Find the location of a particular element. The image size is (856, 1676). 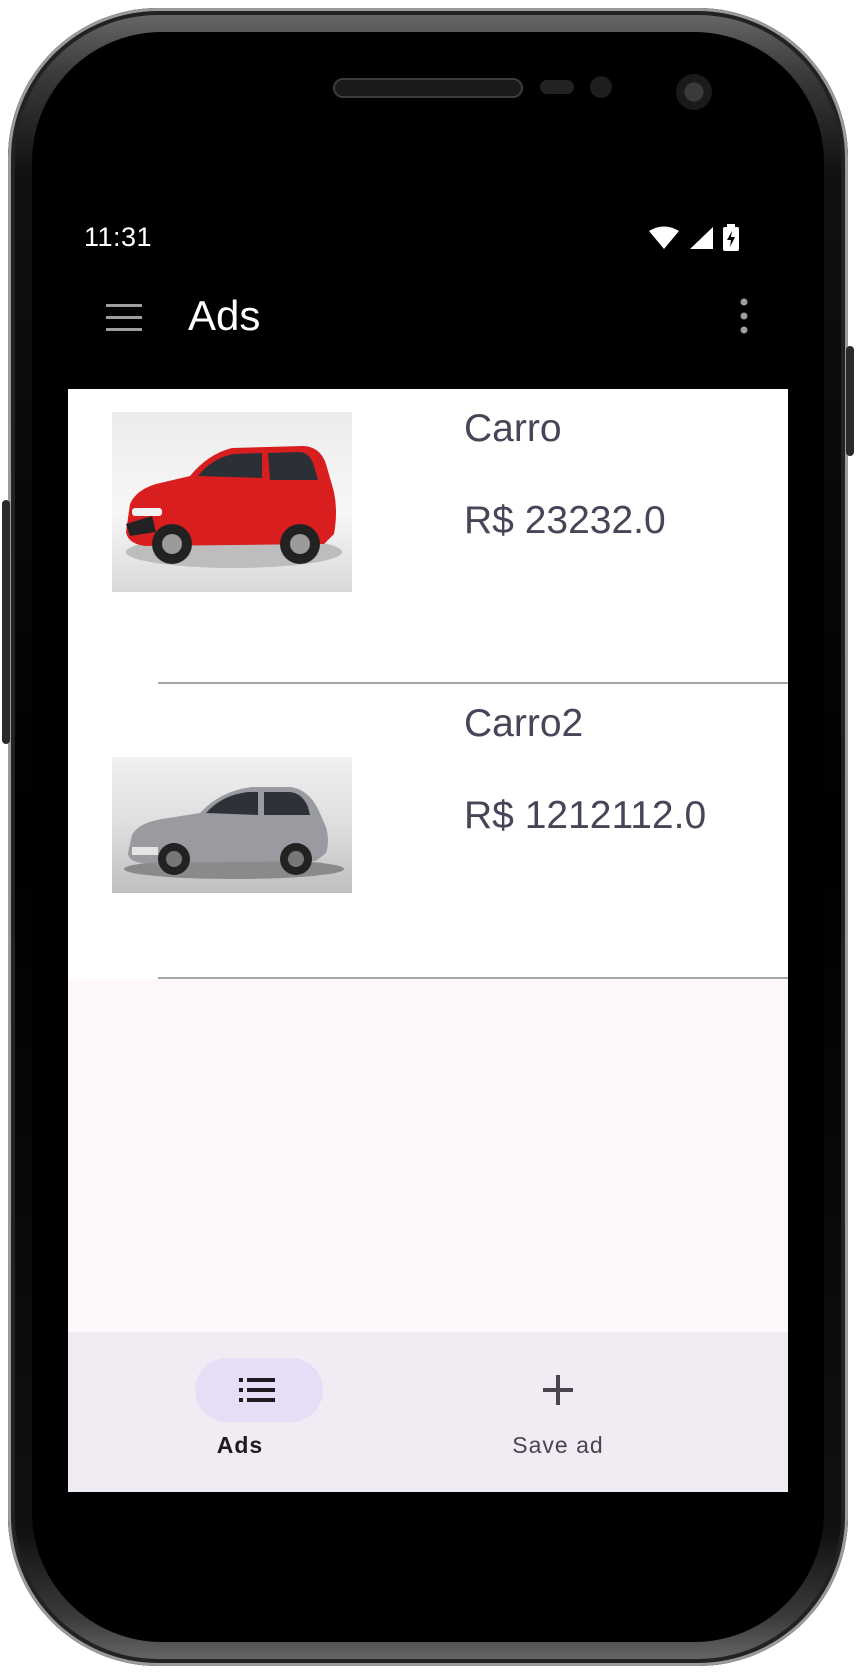

ad-name: Carro is located at coordinates (513, 428).